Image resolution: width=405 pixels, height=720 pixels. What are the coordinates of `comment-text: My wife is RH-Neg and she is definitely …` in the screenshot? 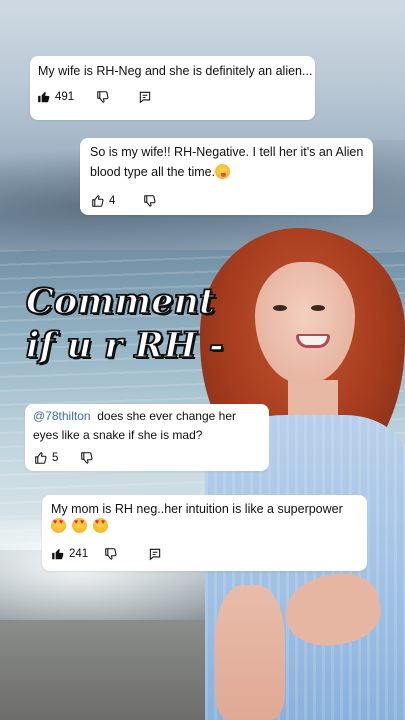 It's located at (175, 71).